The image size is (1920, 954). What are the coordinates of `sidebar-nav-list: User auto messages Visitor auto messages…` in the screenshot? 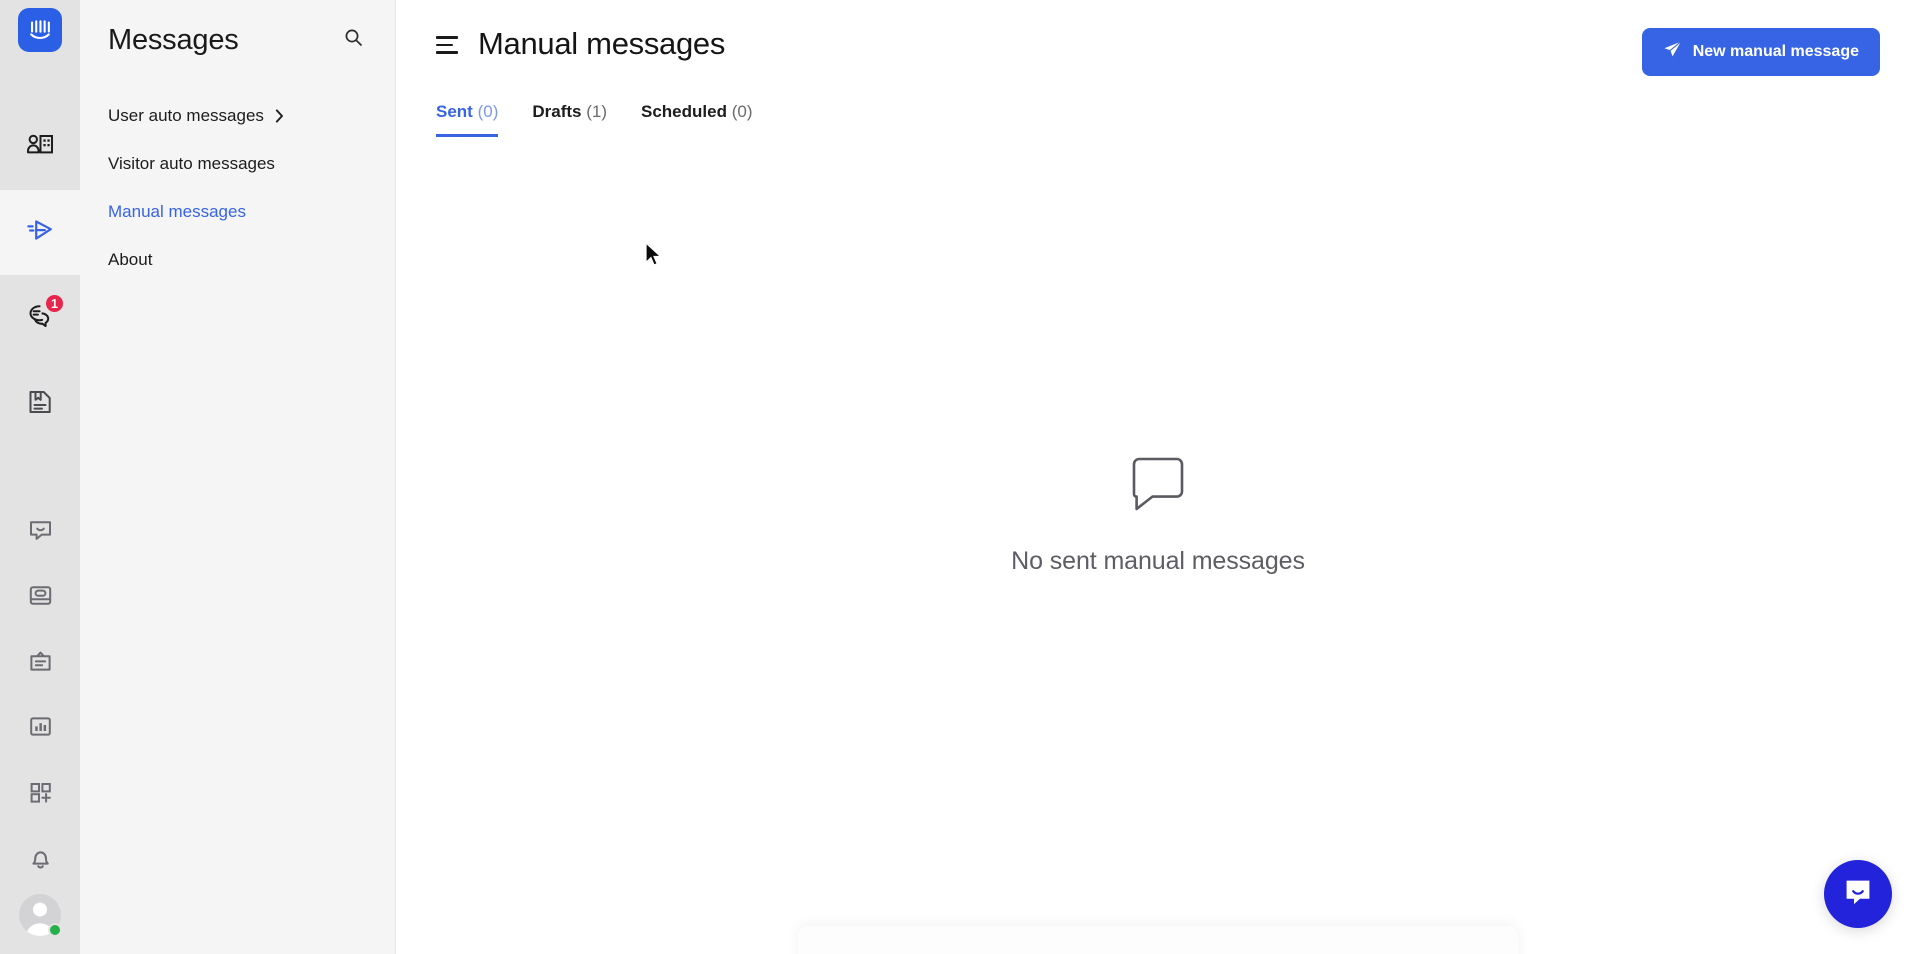 It's located at (238, 188).